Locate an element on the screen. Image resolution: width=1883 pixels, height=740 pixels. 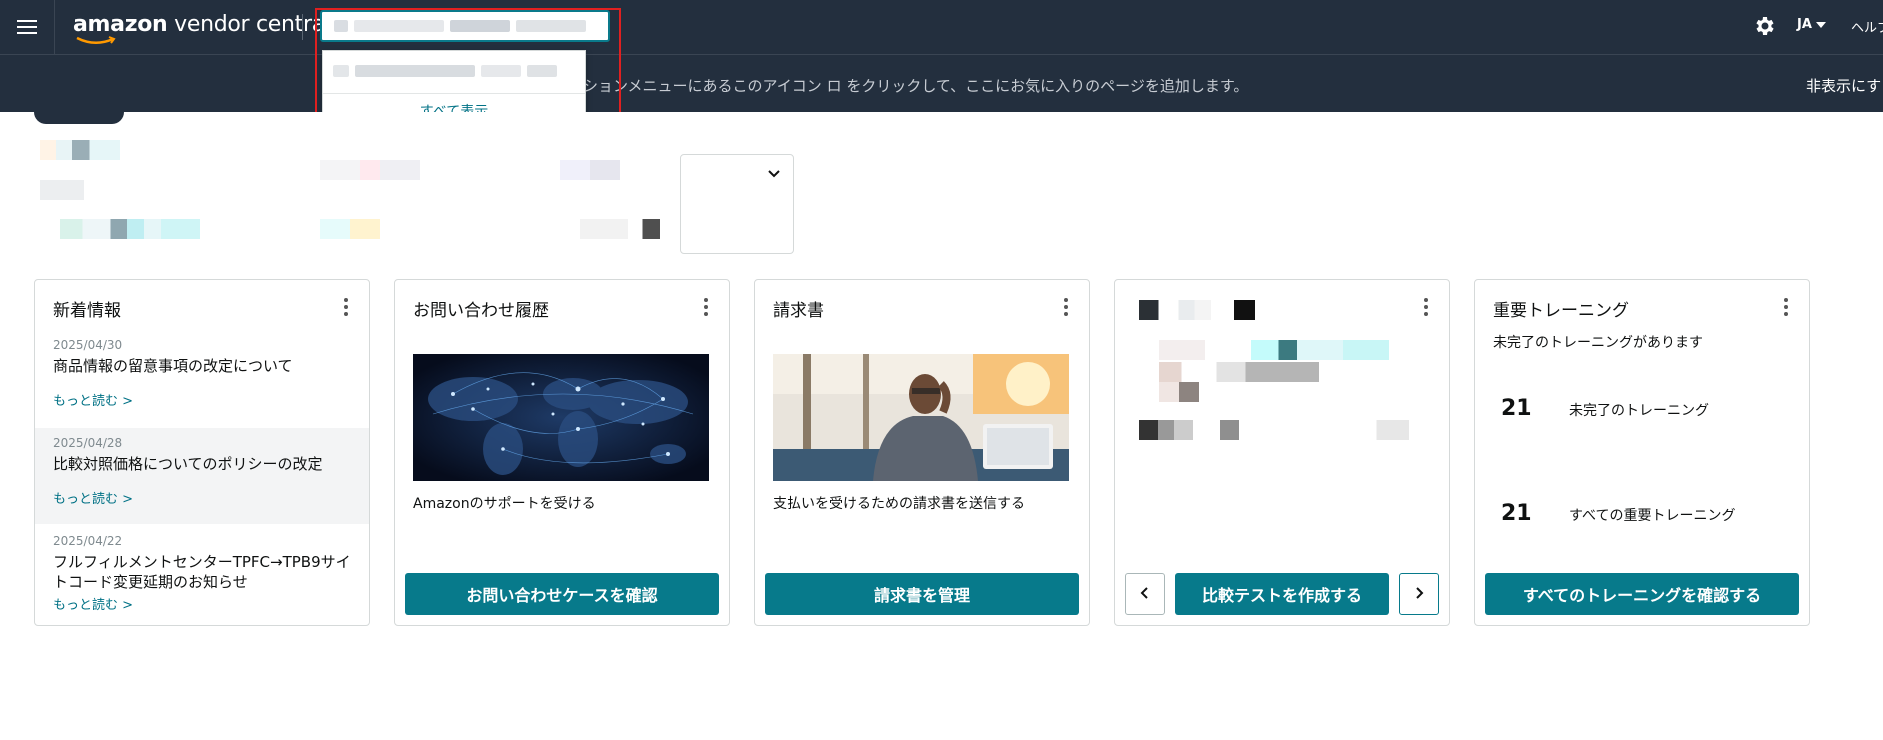
account-selector is located at coordinates (737, 204).